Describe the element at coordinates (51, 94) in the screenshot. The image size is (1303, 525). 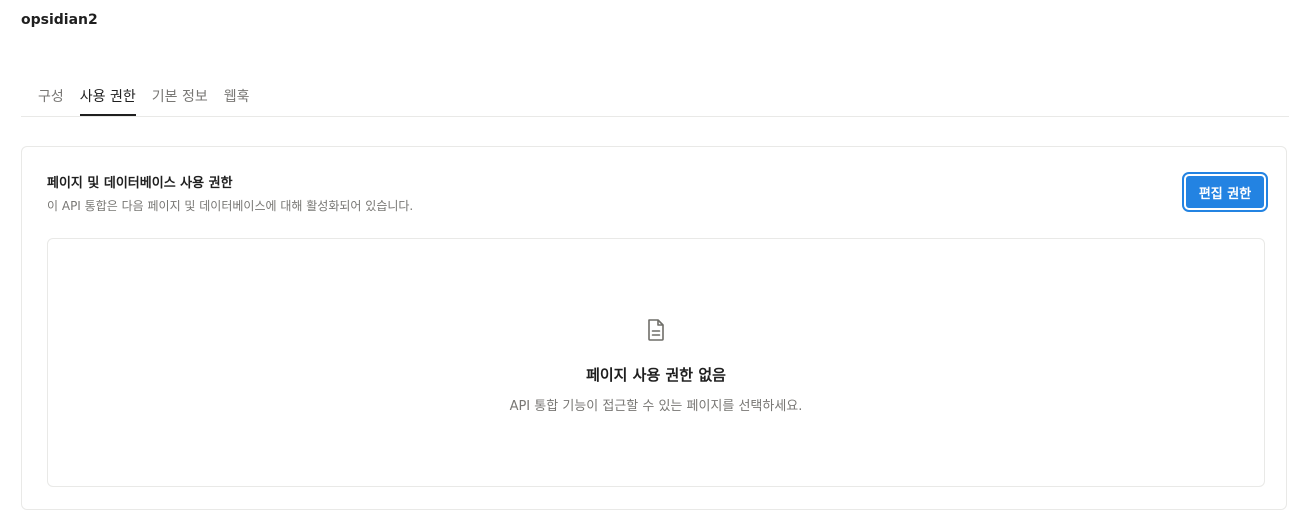
I see `tab-configuration: 구성` at that location.